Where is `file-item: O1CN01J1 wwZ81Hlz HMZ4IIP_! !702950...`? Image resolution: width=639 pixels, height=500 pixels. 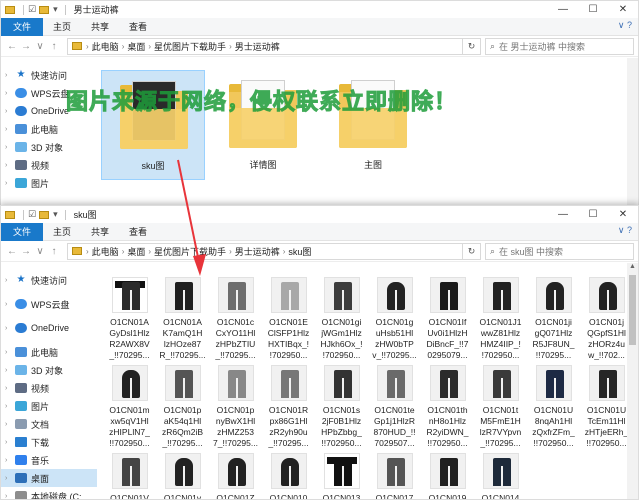
file-item: O1CN01J1 wwZ81Hlz HMZ4IIP_! !702950... is located at coordinates (500, 319).